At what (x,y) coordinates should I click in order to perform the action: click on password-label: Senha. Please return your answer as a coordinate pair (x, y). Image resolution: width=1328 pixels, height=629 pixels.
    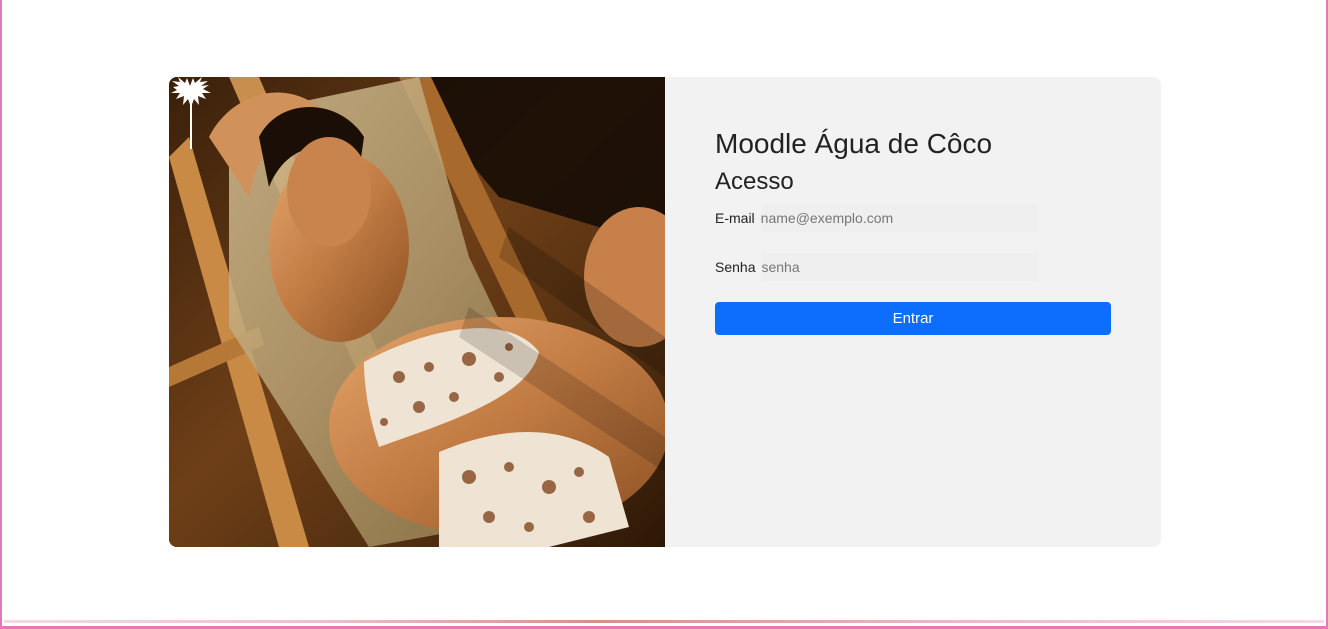
    Looking at the image, I should click on (735, 267).